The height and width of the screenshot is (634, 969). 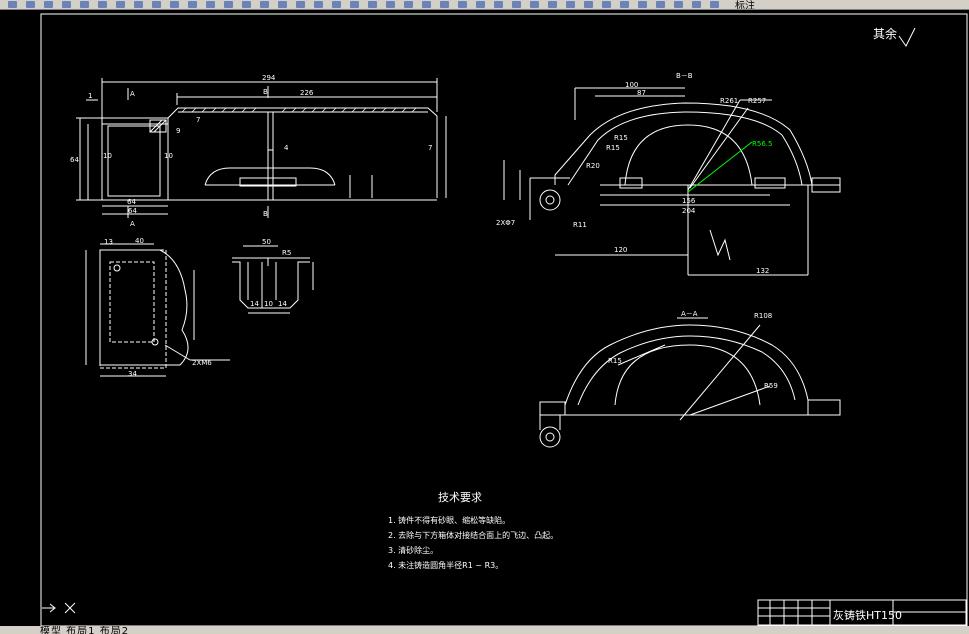 I want to click on dim-10b: 10, so click(x=168, y=156).